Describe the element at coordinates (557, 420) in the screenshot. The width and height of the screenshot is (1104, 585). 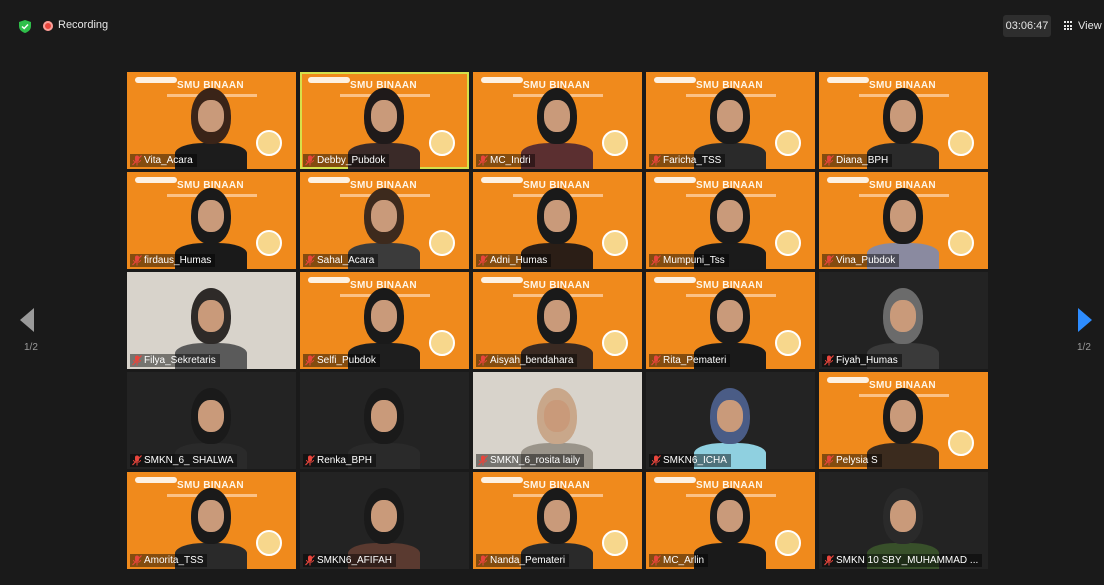
I see `participant-video-tile: SMKN_6_rosita laily` at that location.